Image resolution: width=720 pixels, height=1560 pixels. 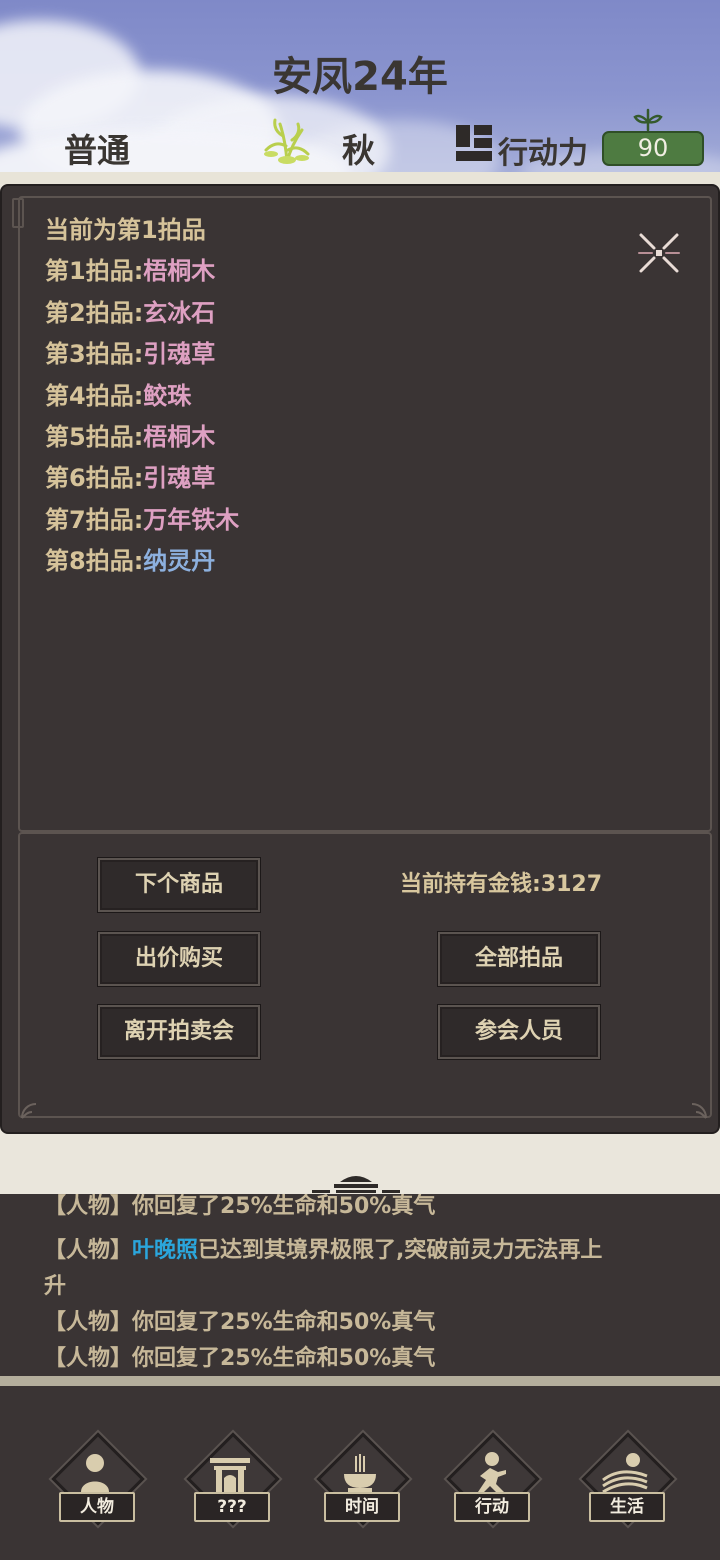 I want to click on list-item: 第2拍品:玄冰石, so click(x=142, y=313).